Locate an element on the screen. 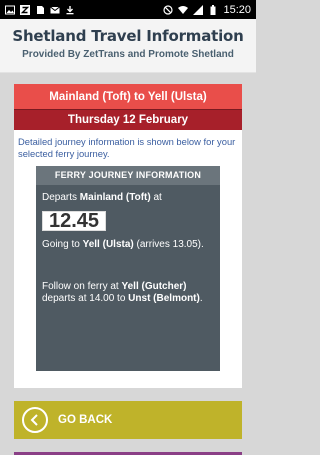  page-title: Shetland Travel Information is located at coordinates (128, 36).